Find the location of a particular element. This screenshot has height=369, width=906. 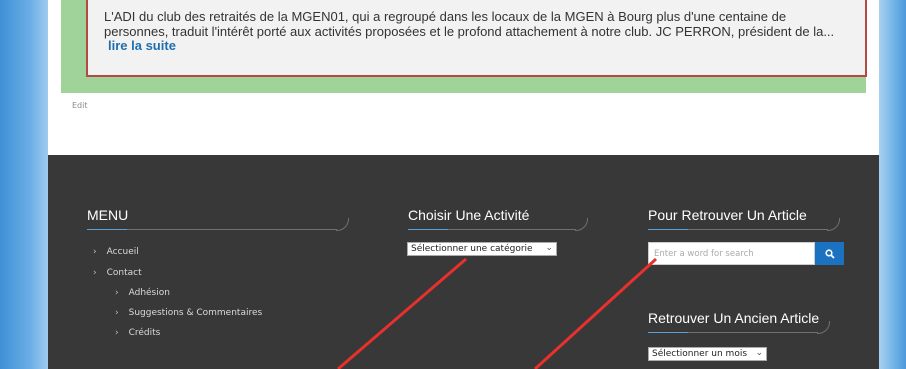

search-input: Enter a word for search is located at coordinates (731, 253).